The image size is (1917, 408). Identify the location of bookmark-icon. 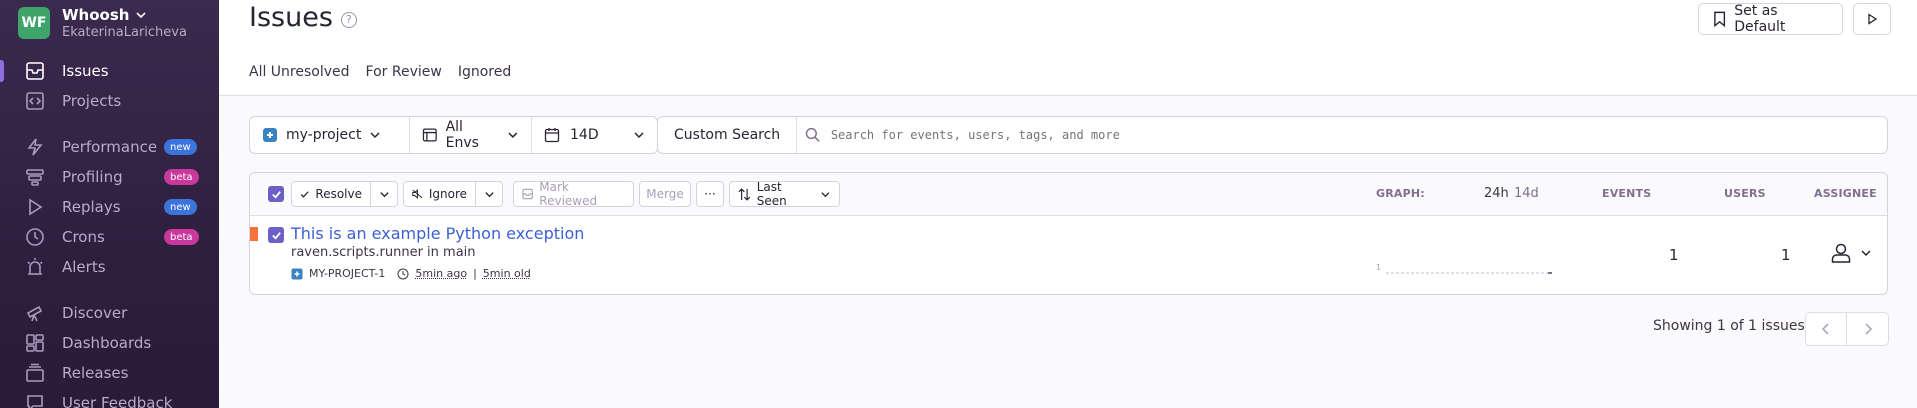
(1720, 19).